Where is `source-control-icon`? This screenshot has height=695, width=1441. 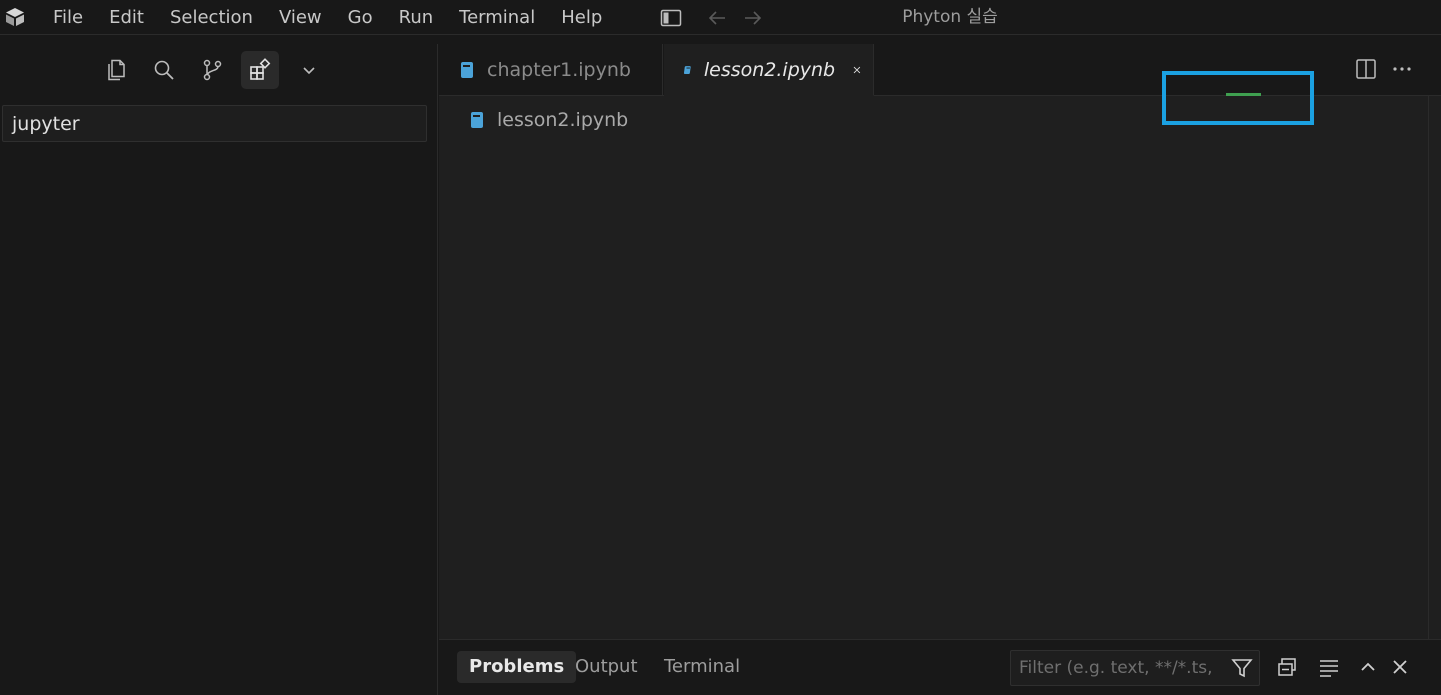 source-control-icon is located at coordinates (212, 70).